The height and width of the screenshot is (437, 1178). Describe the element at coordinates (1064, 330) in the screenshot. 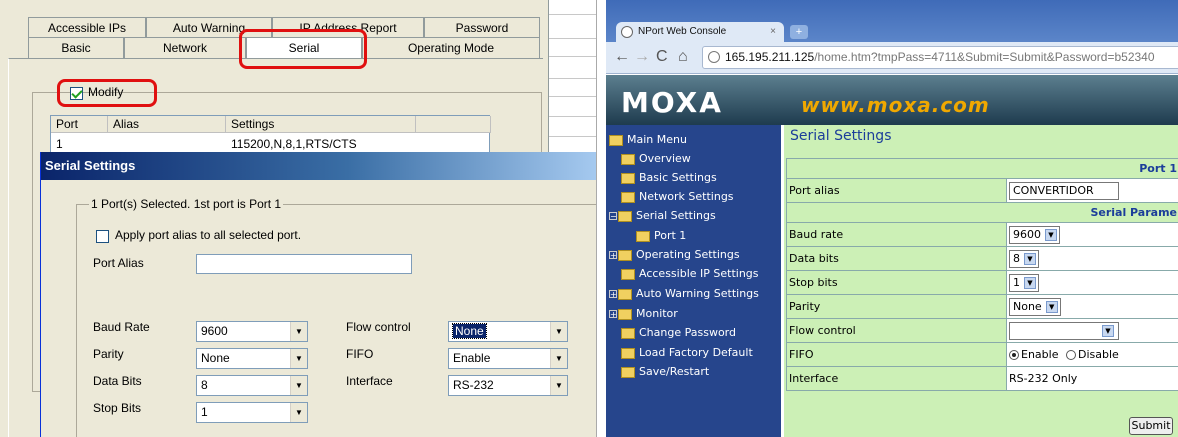

I see `flow-control-select: ▼` at that location.